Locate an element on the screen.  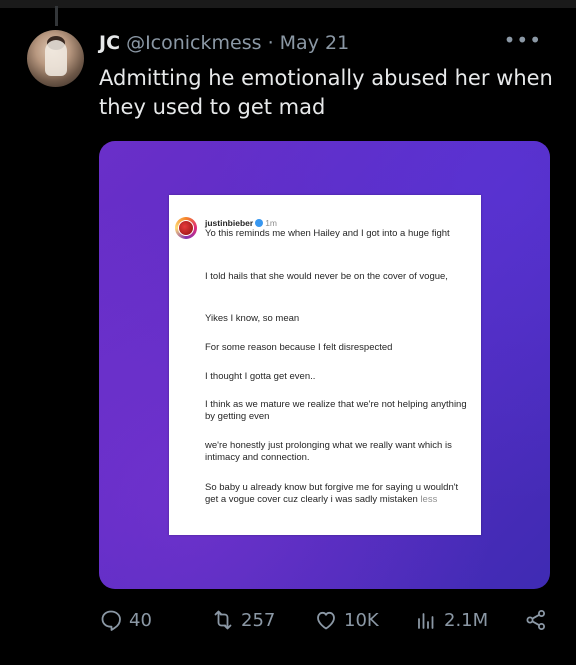
less-link: less is located at coordinates (428, 499).